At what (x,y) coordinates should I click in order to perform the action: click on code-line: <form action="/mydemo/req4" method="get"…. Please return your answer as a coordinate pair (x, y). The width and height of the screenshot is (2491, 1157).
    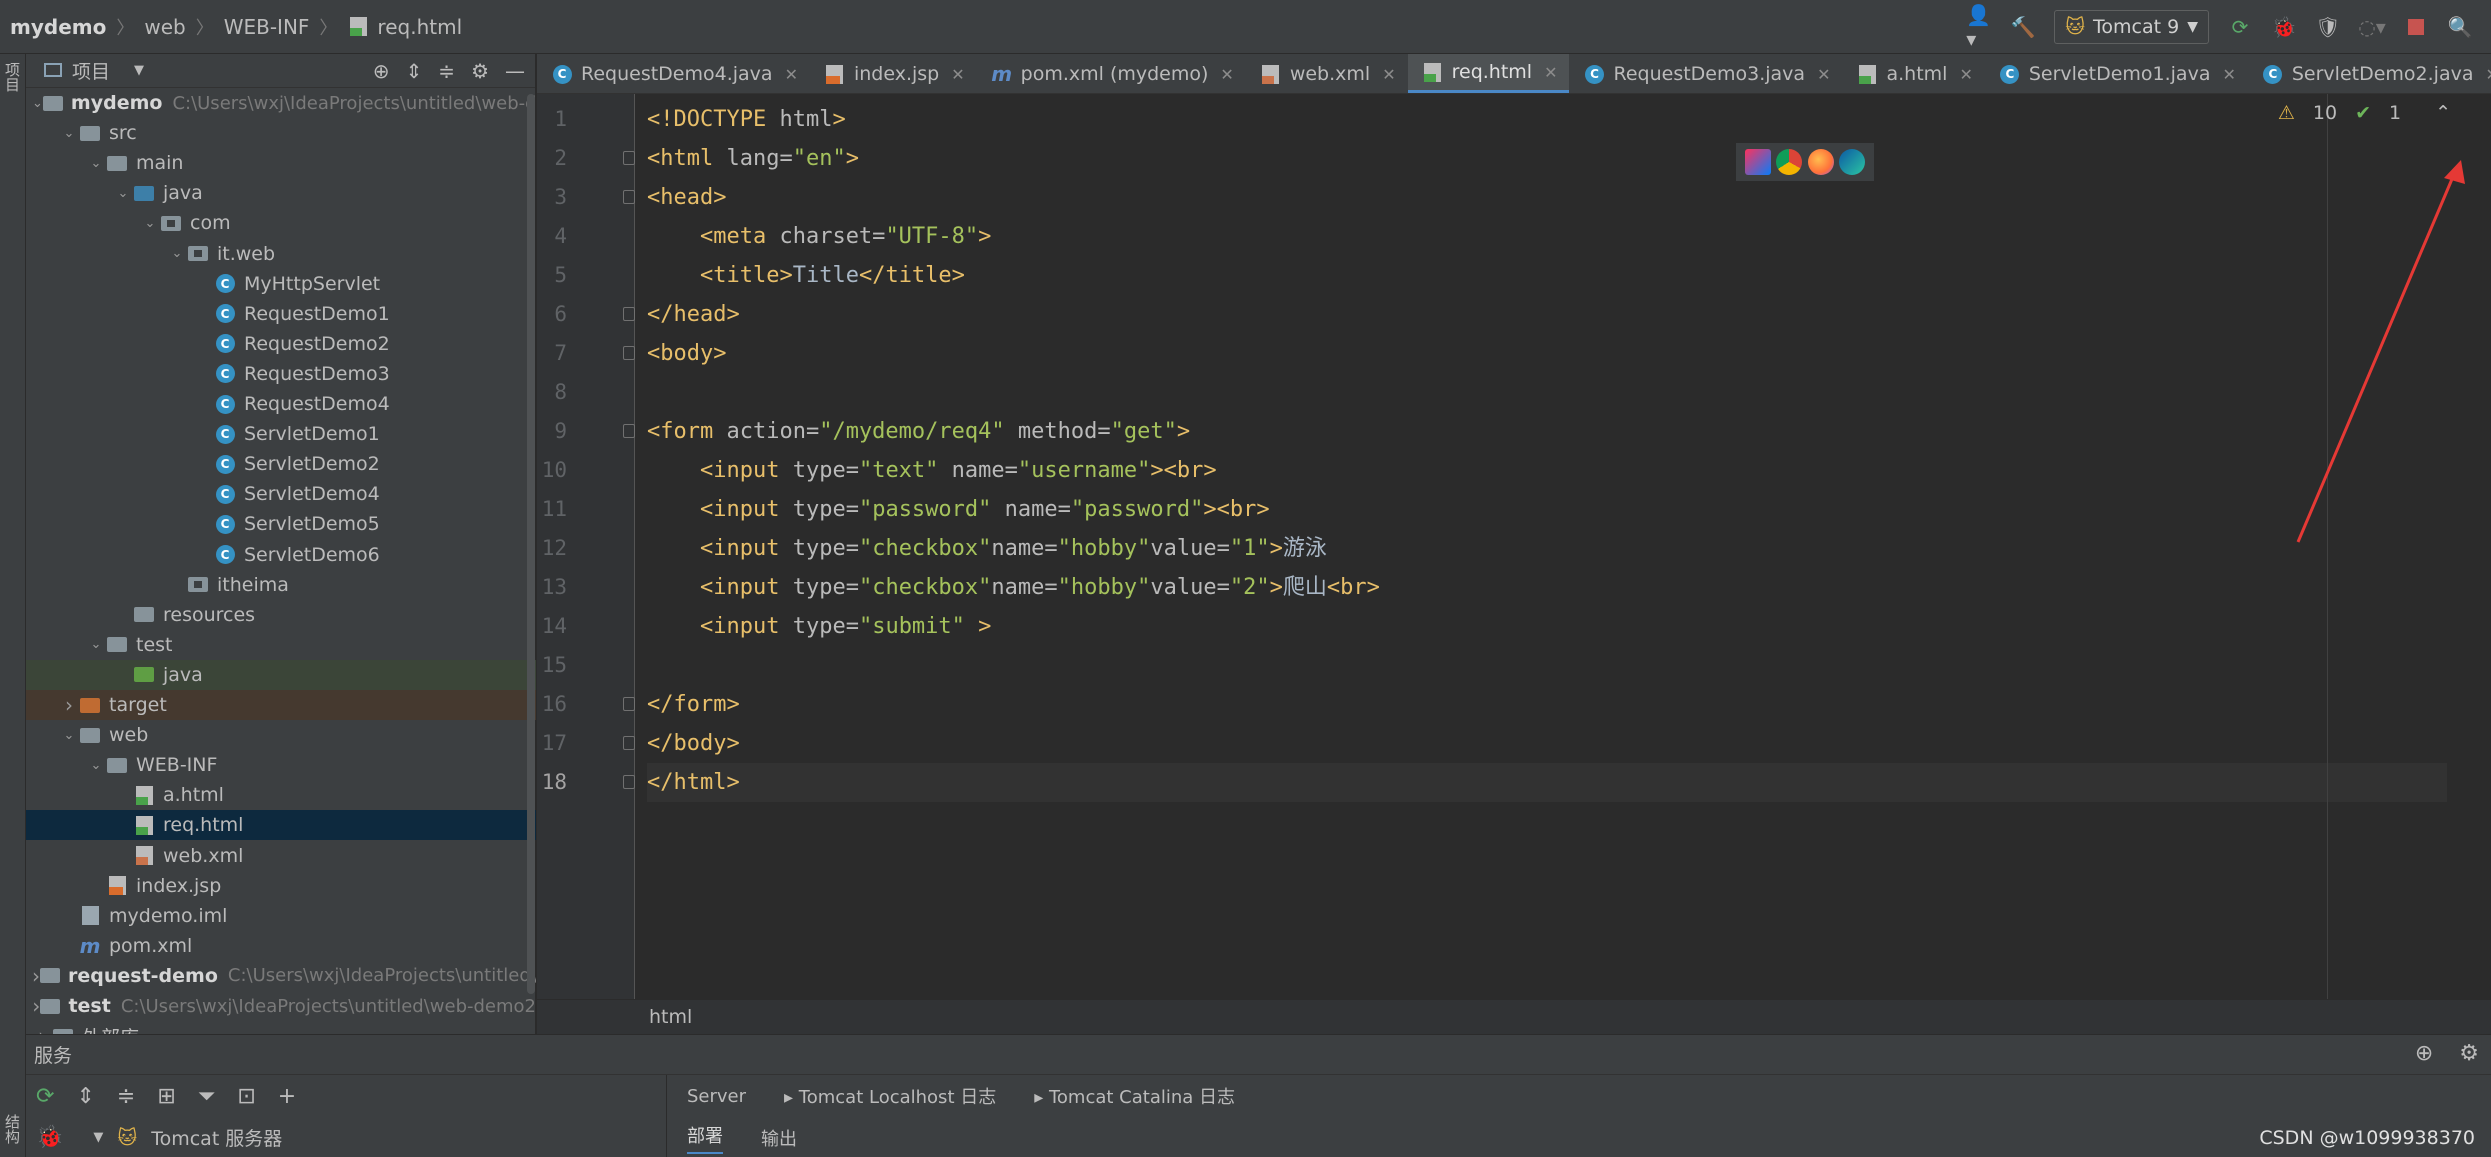
    Looking at the image, I should click on (1547, 431).